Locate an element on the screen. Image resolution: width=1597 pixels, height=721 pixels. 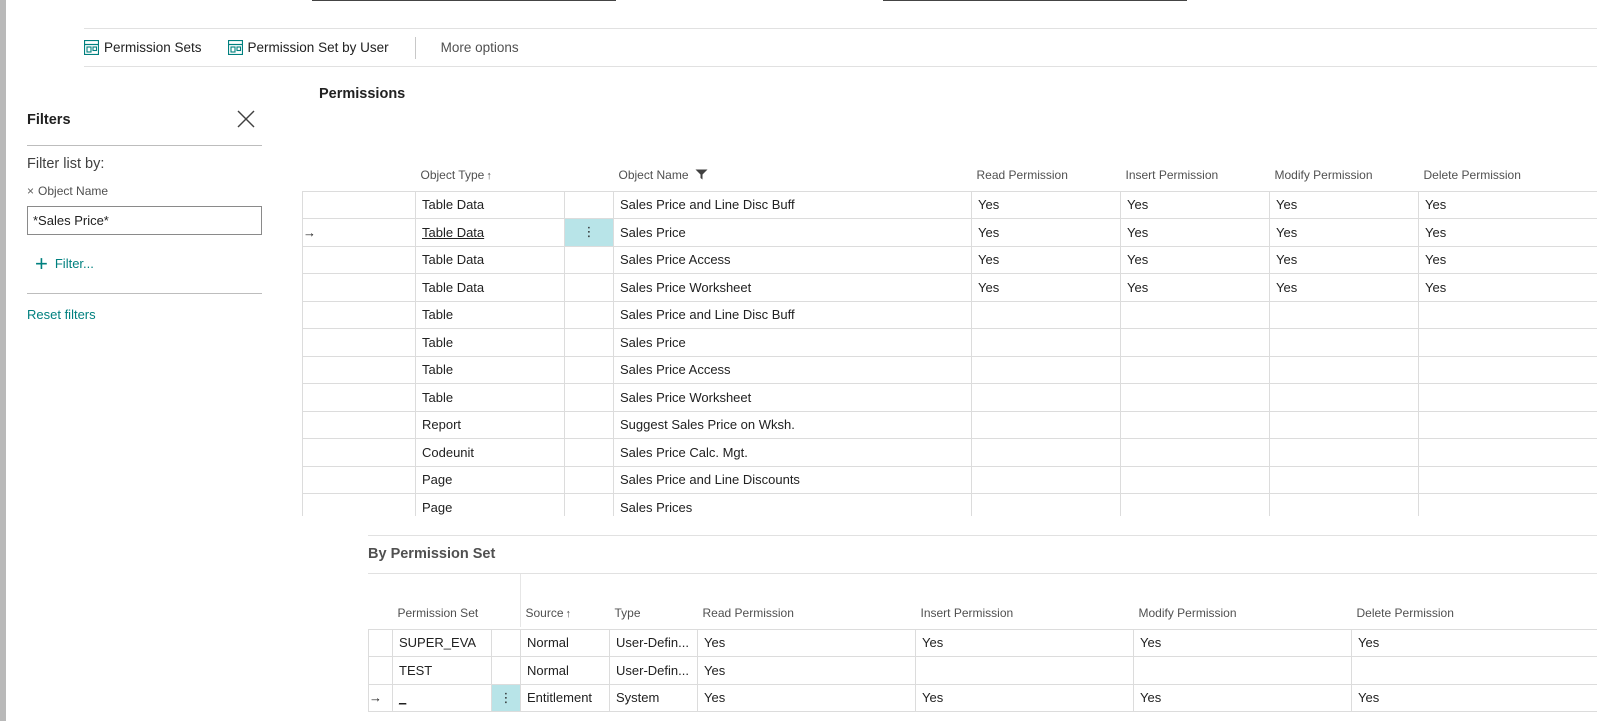
sort-ascending-icon: ↑ is located at coordinates (568, 614).